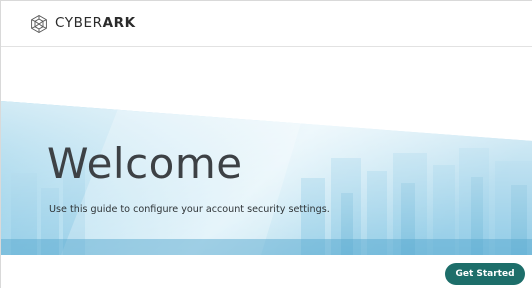 The width and height of the screenshot is (532, 288). Describe the element at coordinates (119, 23) in the screenshot. I see `brand-name-bold: ARK` at that location.